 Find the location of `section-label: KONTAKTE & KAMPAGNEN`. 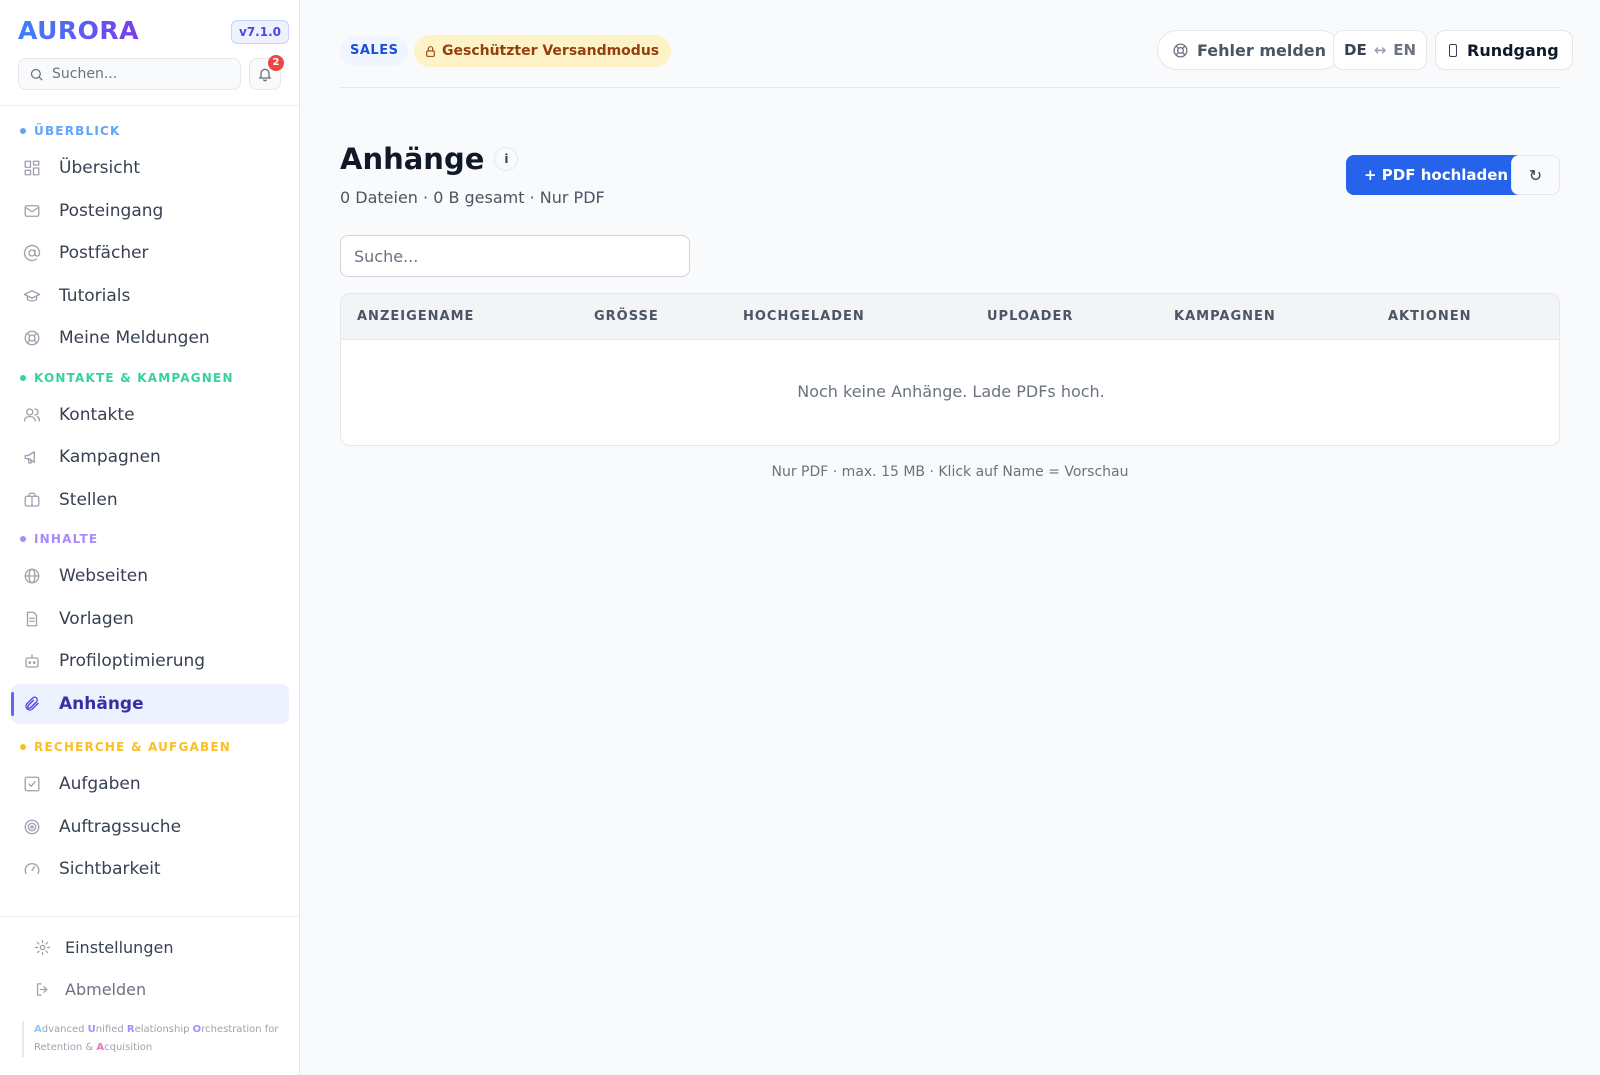

section-label: KONTAKTE & KAMPAGNEN is located at coordinates (134, 378).